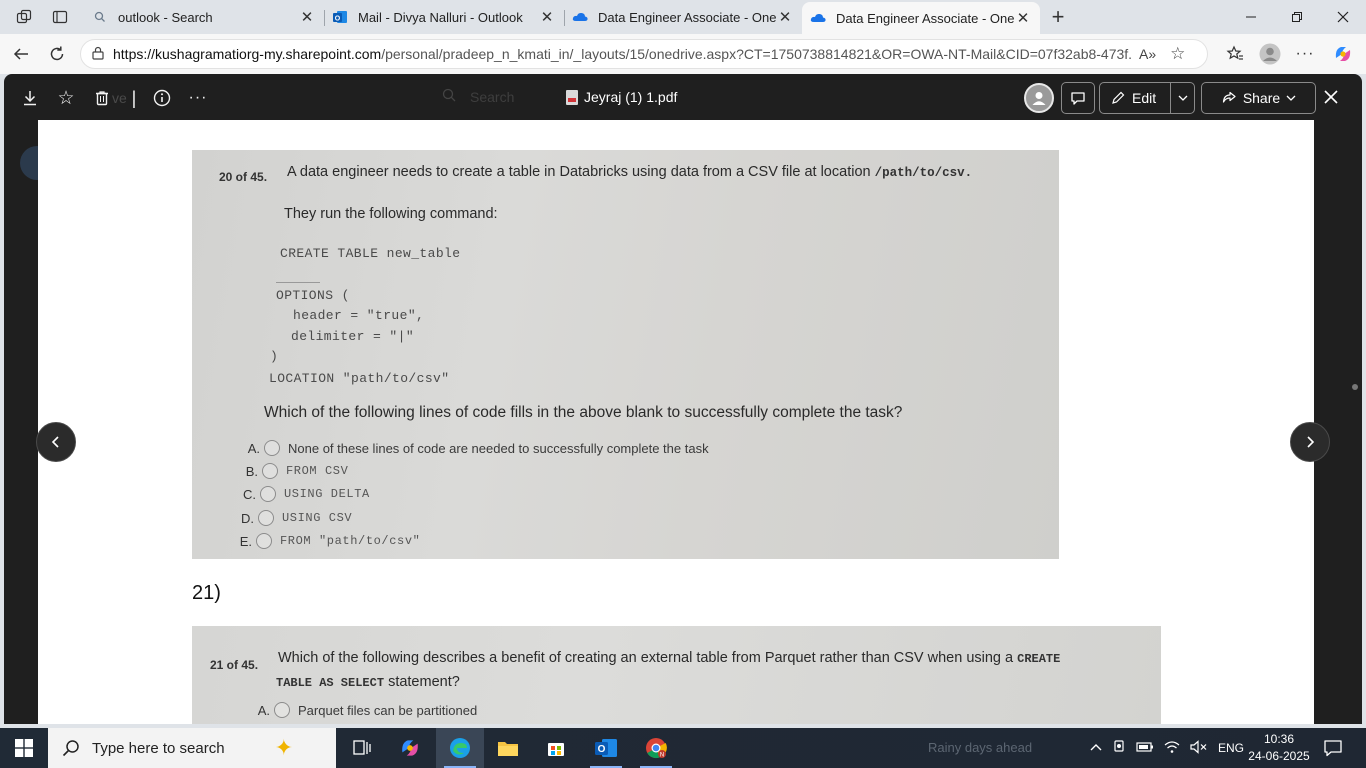 This screenshot has height=768, width=1366. I want to click on copilot-taskbar-icon, so click(410, 748).